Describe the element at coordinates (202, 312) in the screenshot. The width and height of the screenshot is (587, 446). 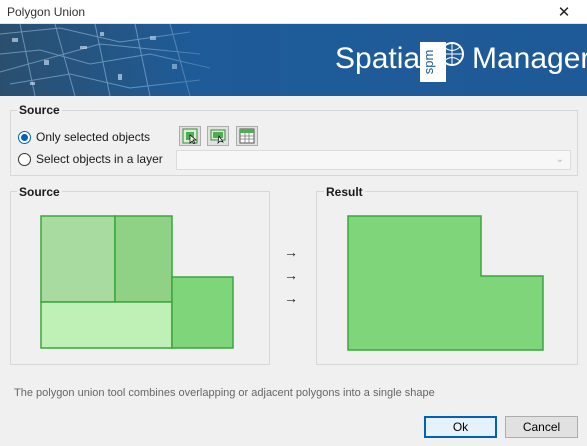
I see `source-polygon-d` at that location.